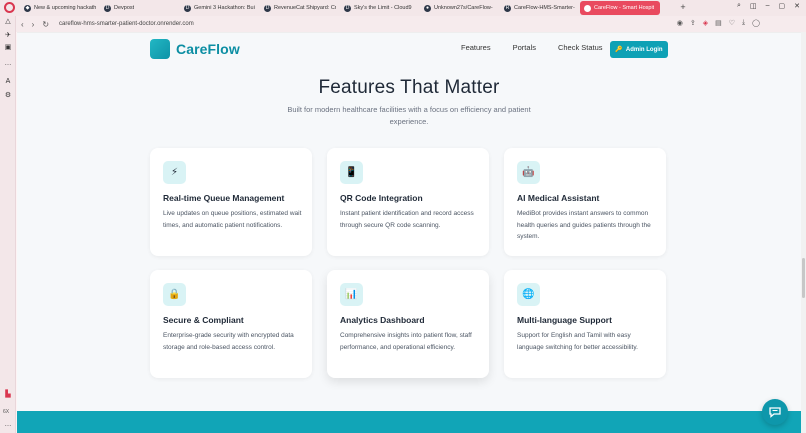  I want to click on key-icon: 🔑, so click(619, 50).